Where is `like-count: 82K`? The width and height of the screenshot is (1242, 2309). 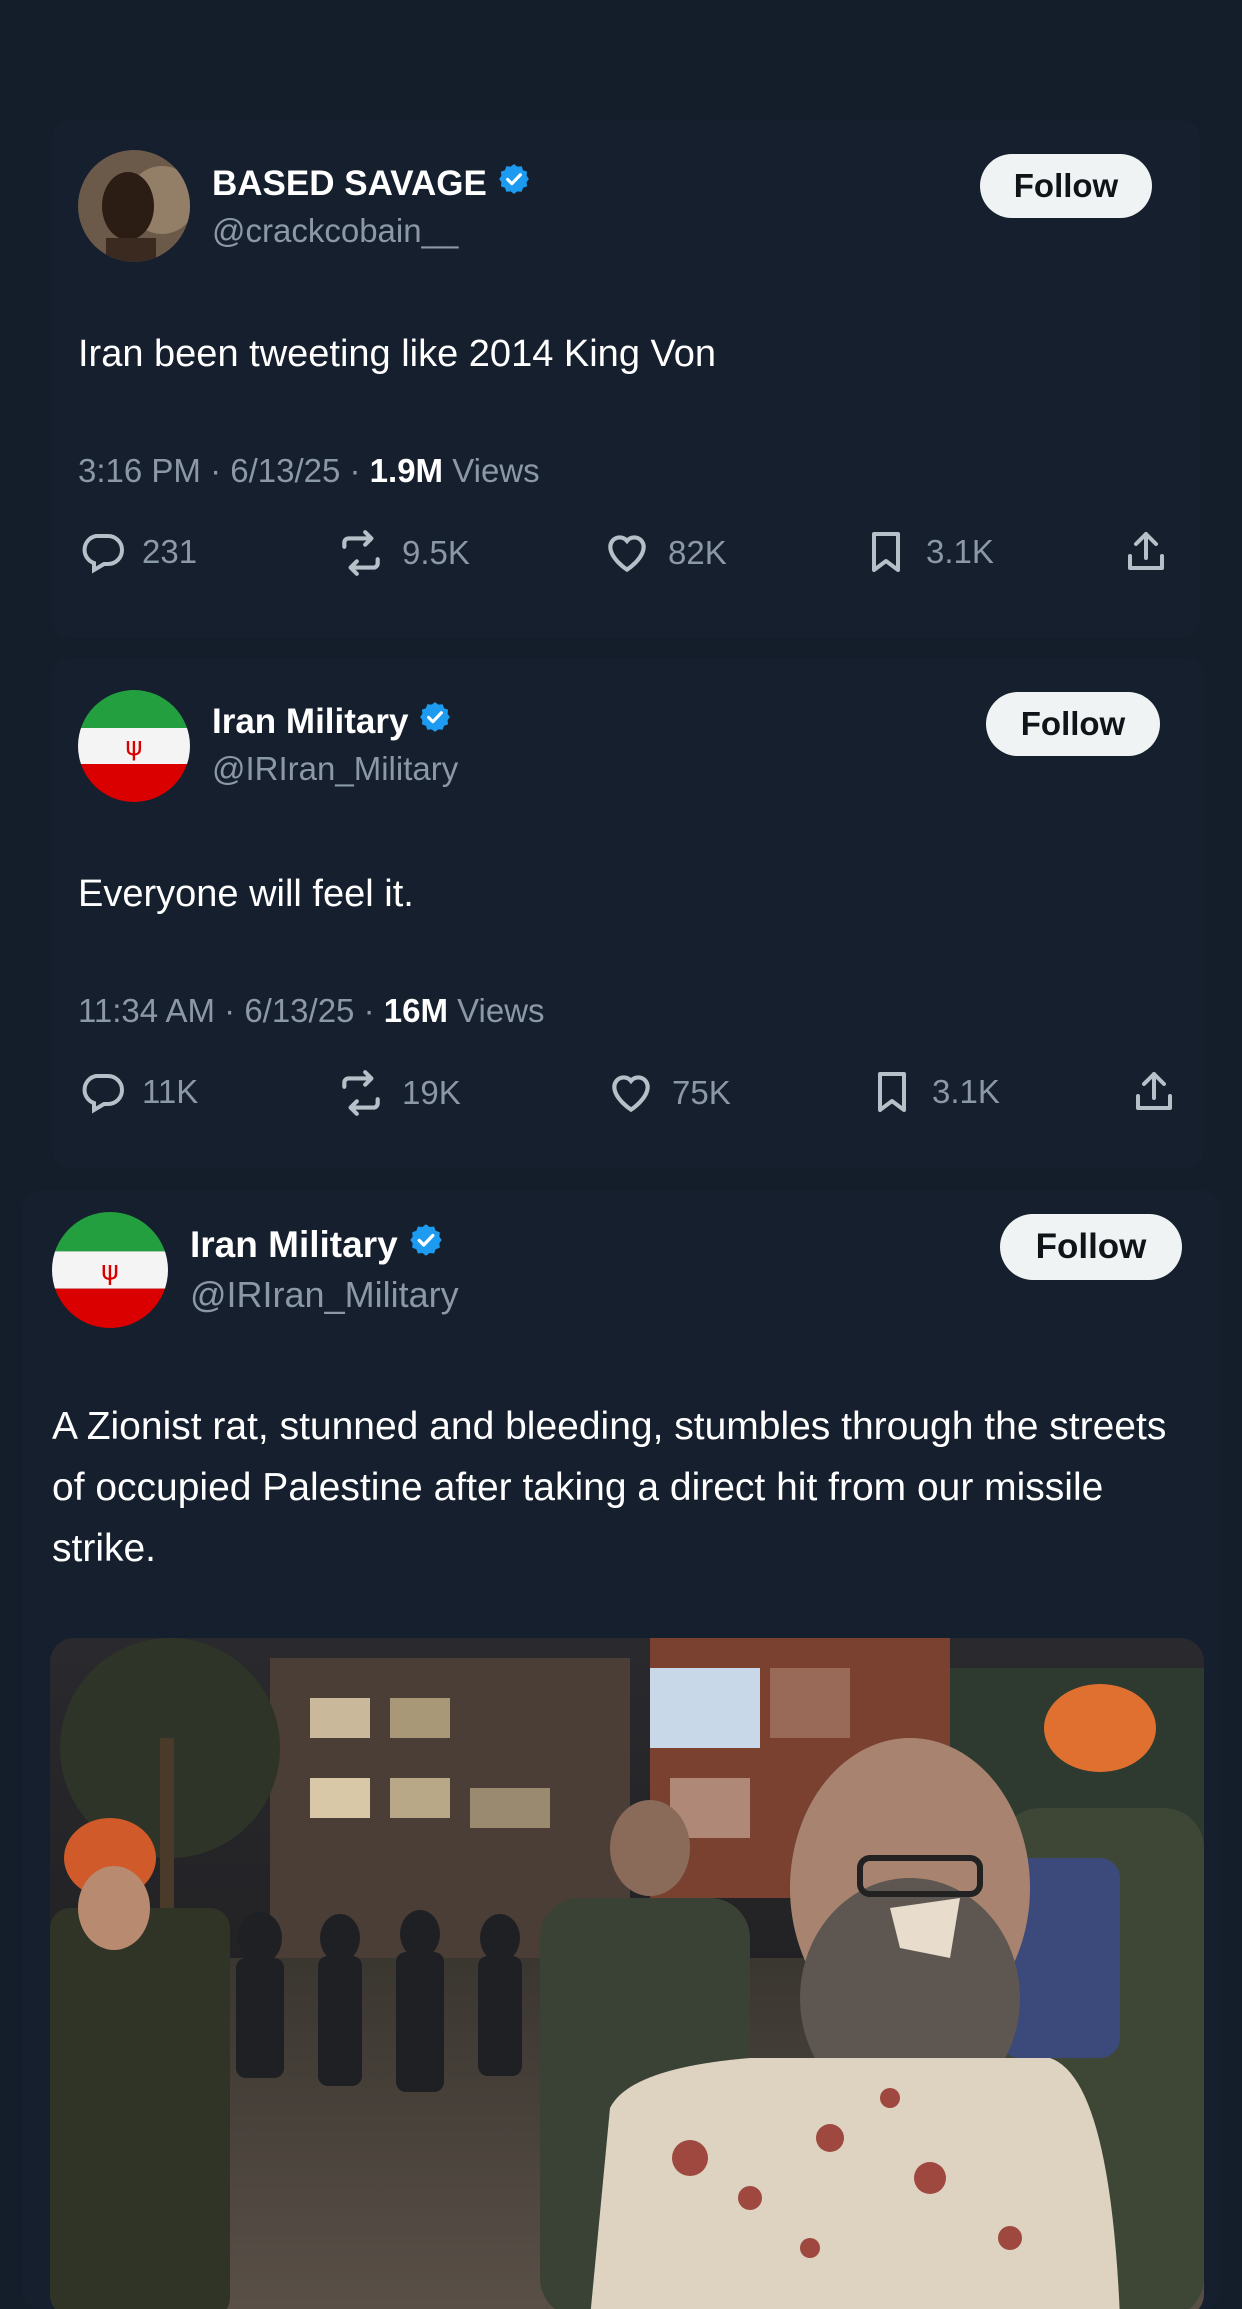 like-count: 82K is located at coordinates (697, 552).